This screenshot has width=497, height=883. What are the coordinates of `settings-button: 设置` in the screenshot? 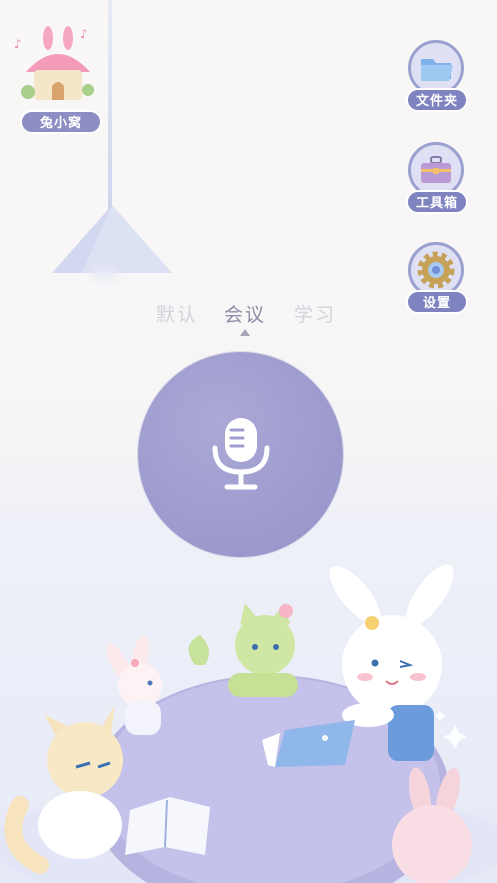 It's located at (437, 281).